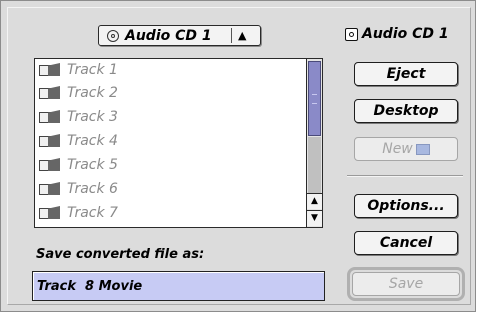  What do you see at coordinates (405, 176) in the screenshot?
I see `button-divider` at bounding box center [405, 176].